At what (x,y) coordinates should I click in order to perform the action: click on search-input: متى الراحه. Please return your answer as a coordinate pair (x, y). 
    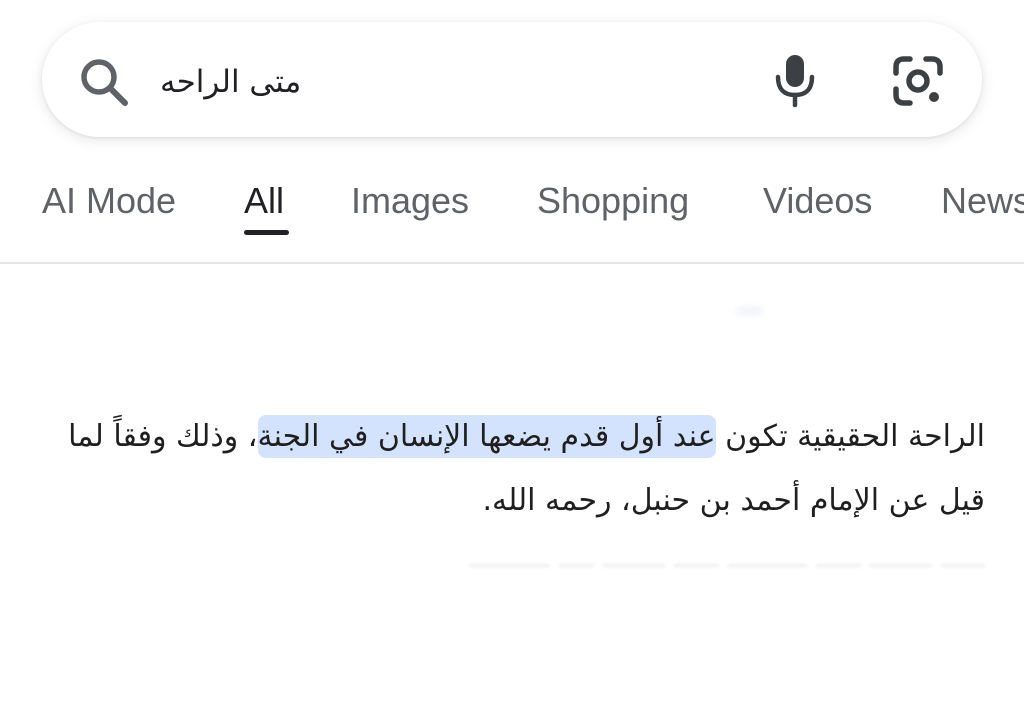
    Looking at the image, I should click on (230, 82).